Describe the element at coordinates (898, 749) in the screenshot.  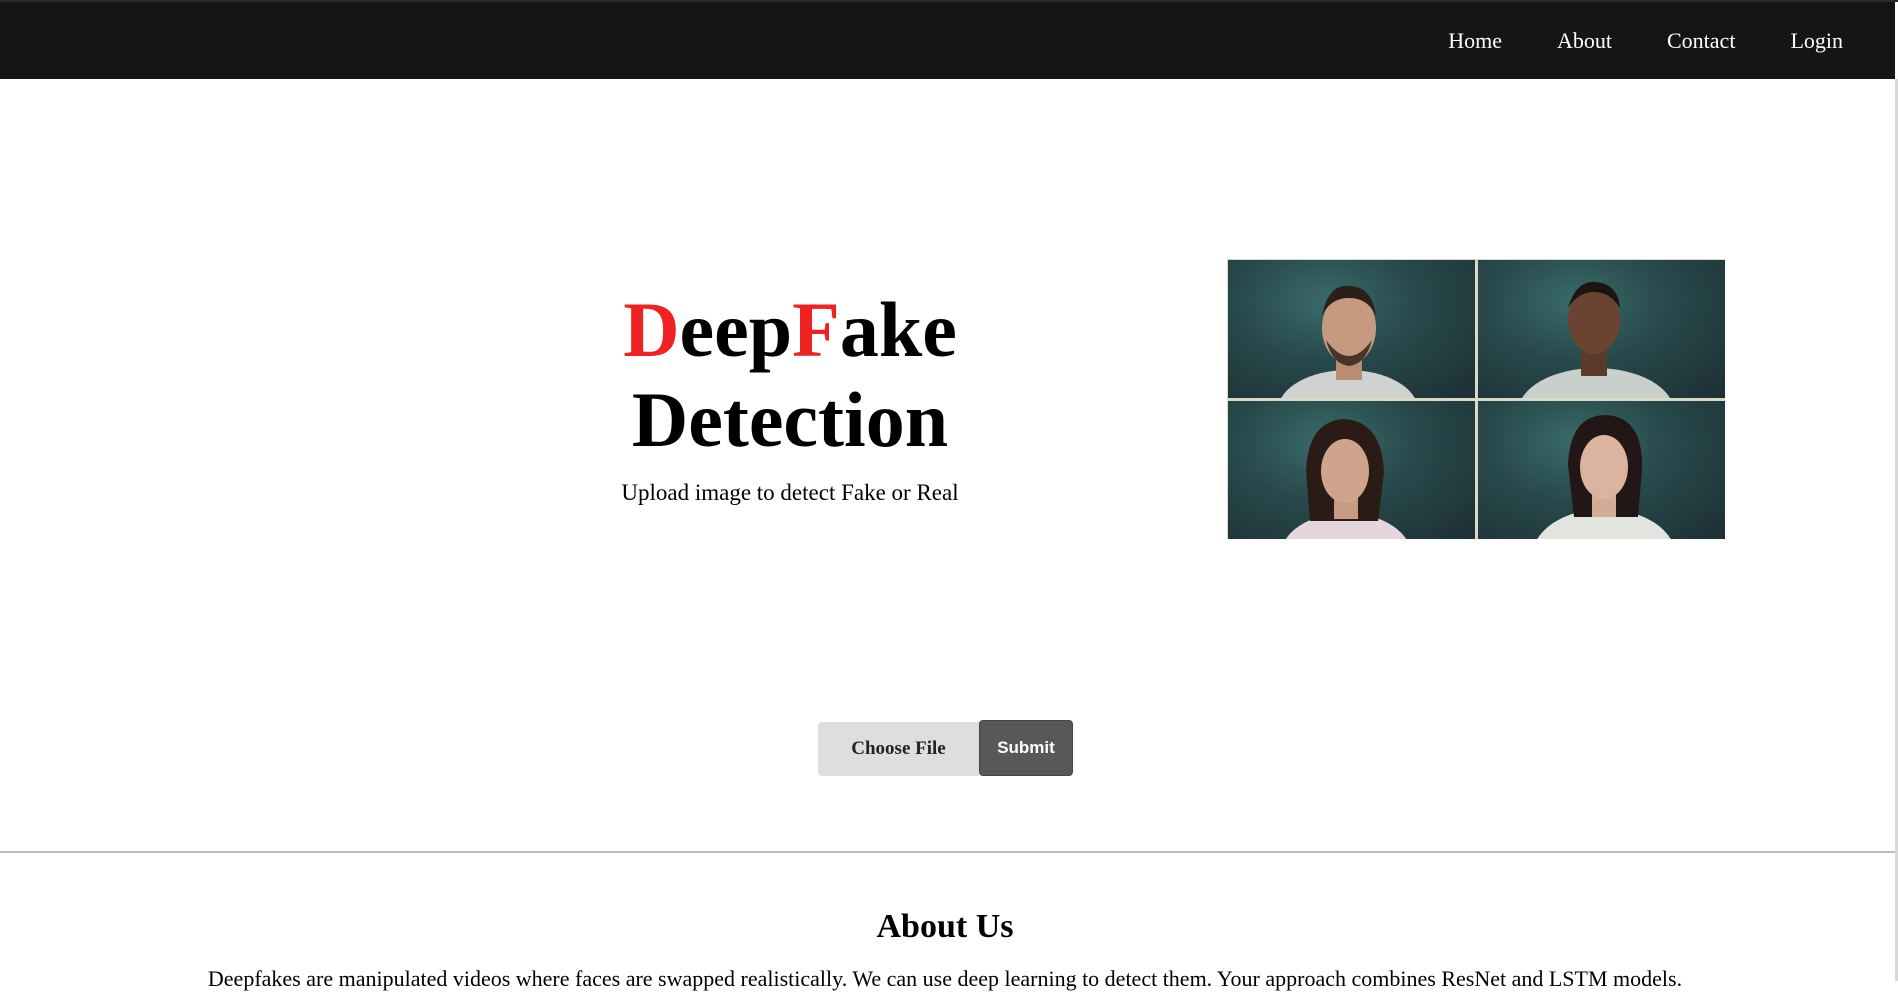
I see `choose-file-button: Choose File` at that location.